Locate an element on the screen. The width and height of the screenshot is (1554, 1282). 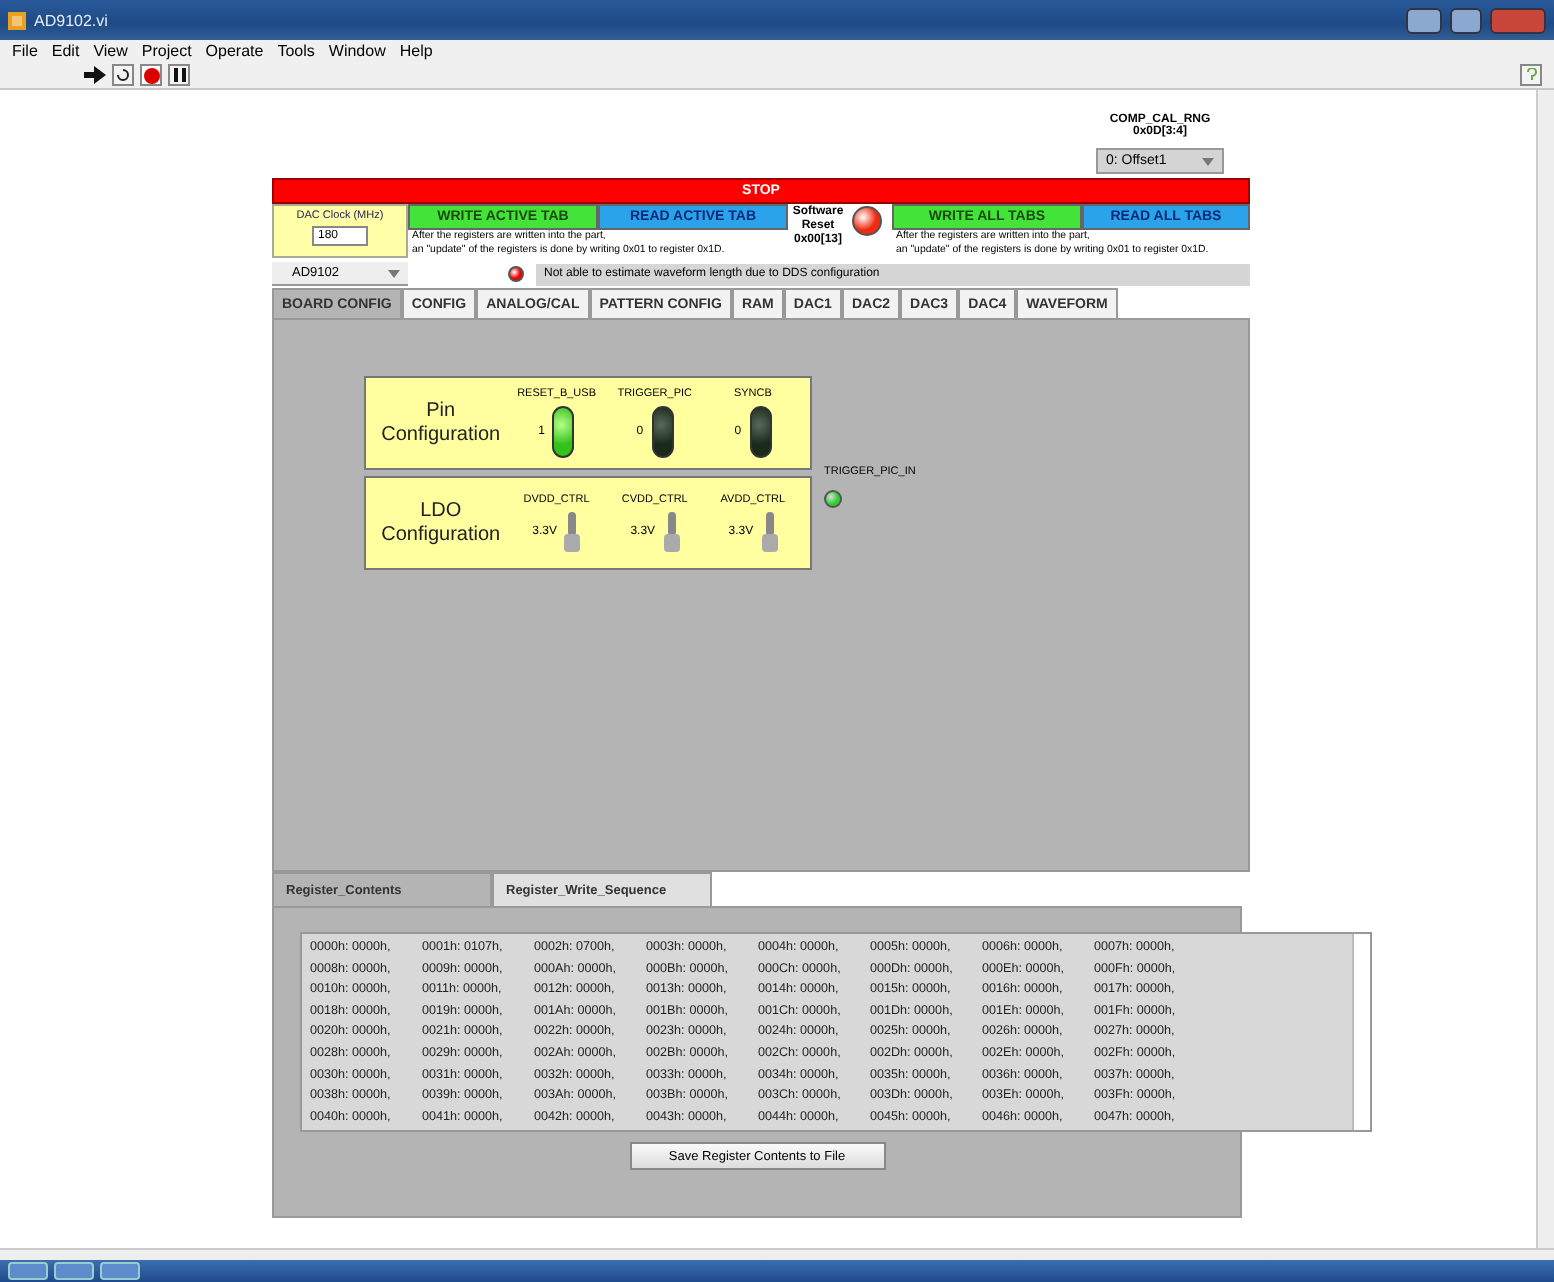
stop-dot-icon is located at coordinates (151, 75).